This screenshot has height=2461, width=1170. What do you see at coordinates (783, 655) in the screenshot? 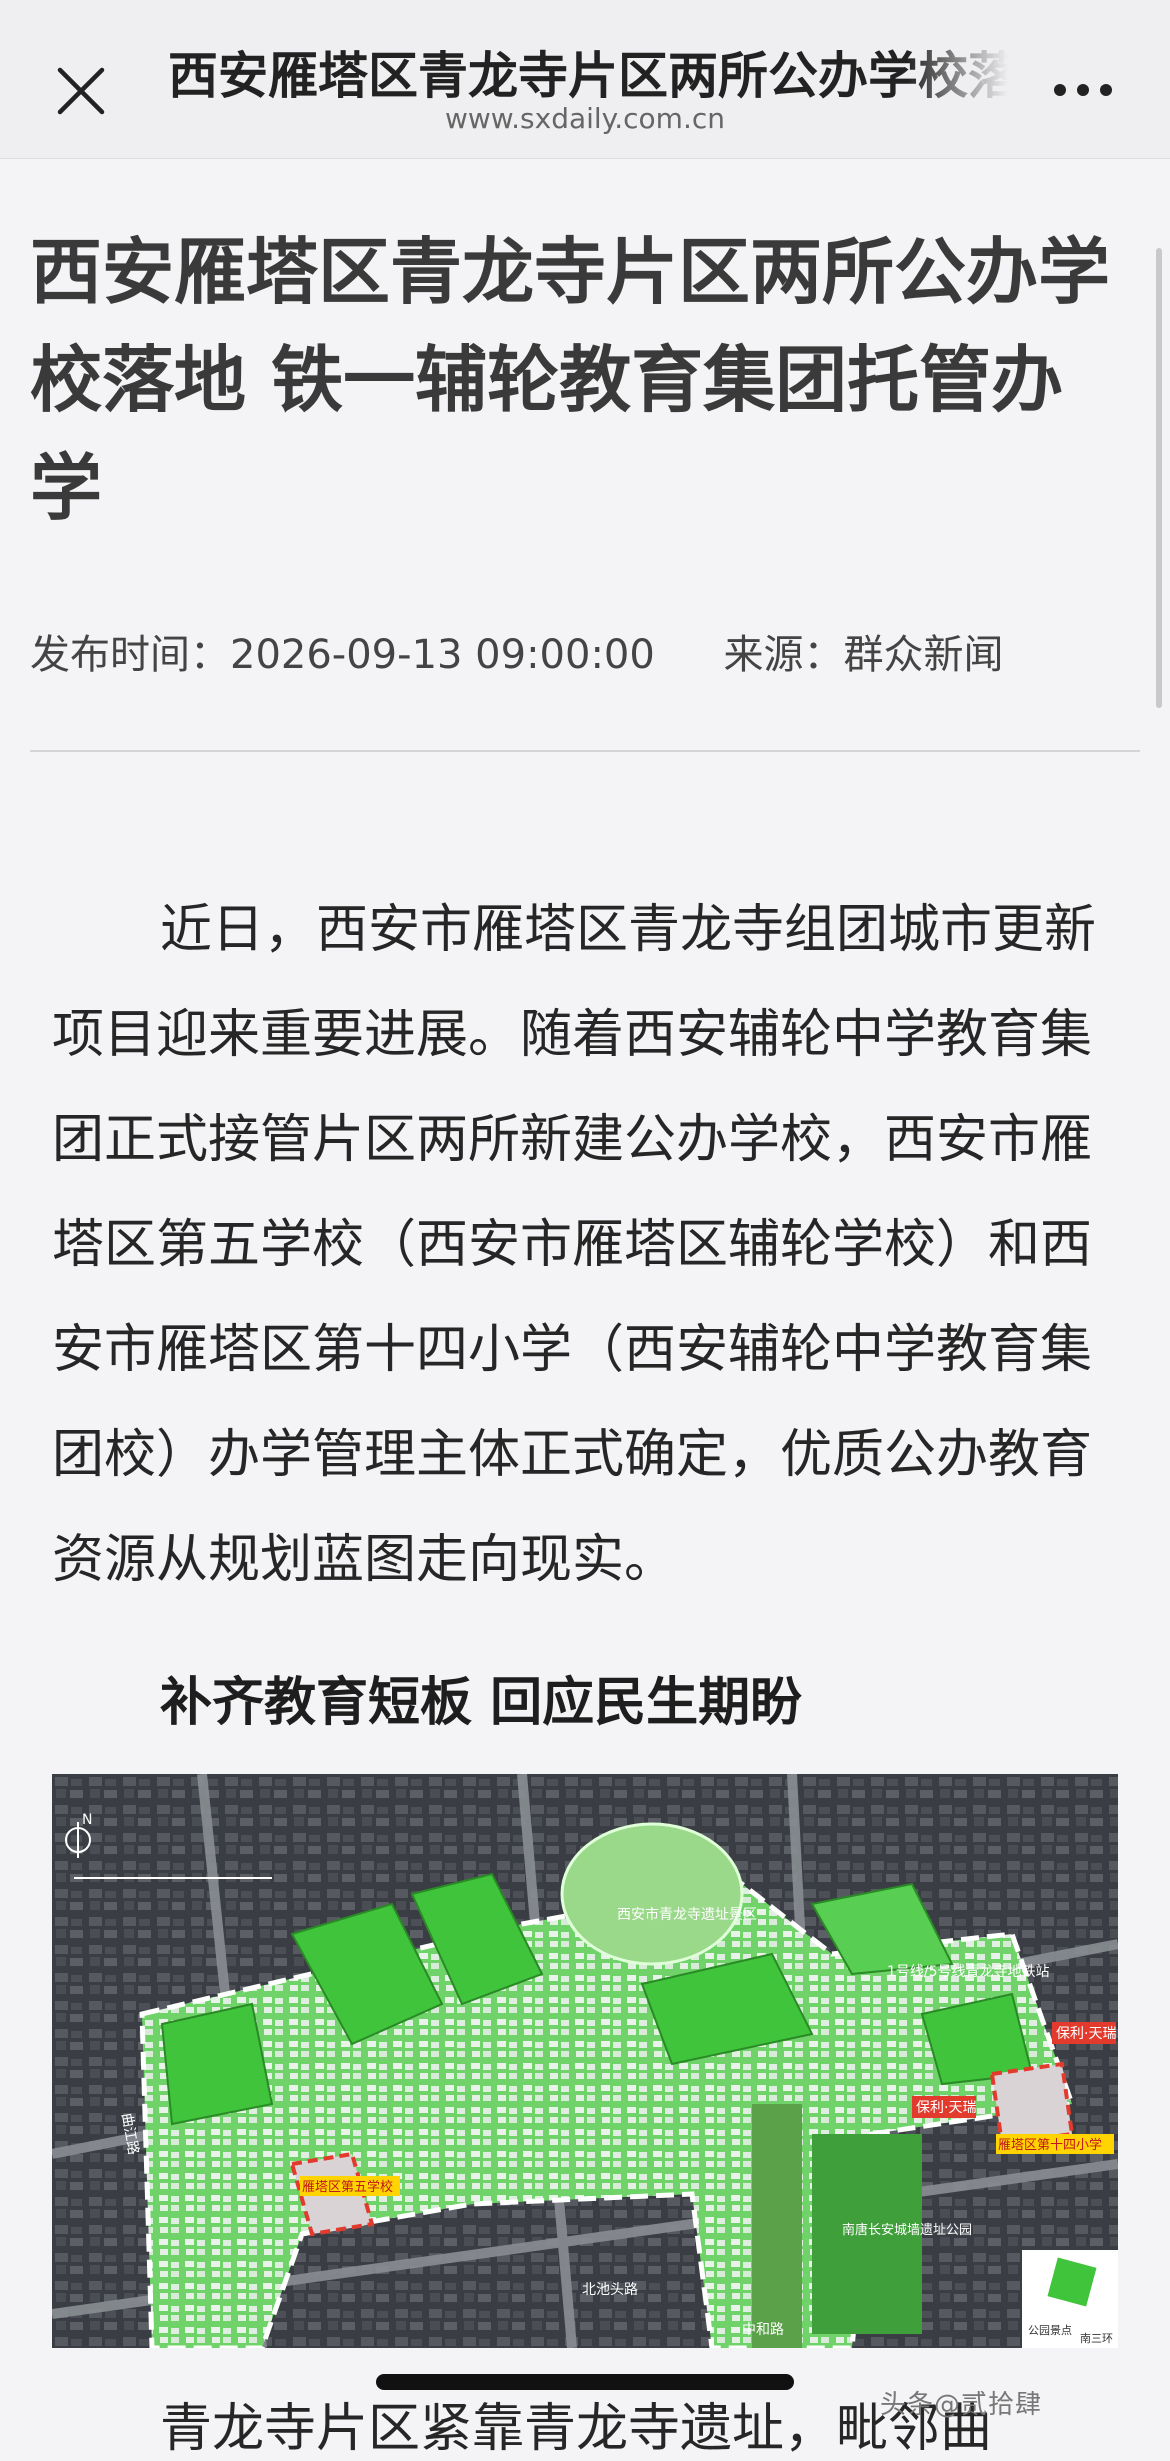
I see `source-label: 来源：` at bounding box center [783, 655].